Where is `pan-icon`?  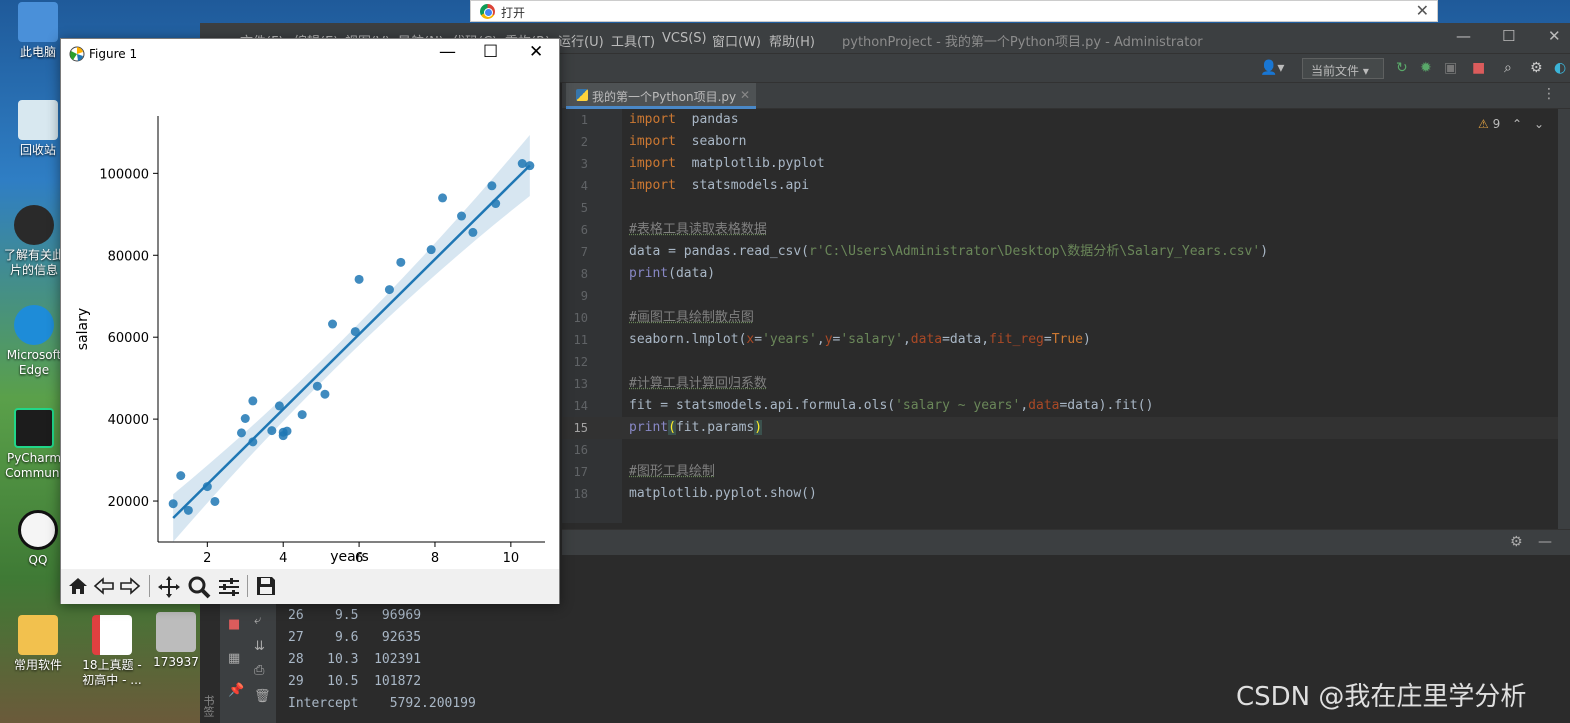
pan-icon is located at coordinates (169, 587).